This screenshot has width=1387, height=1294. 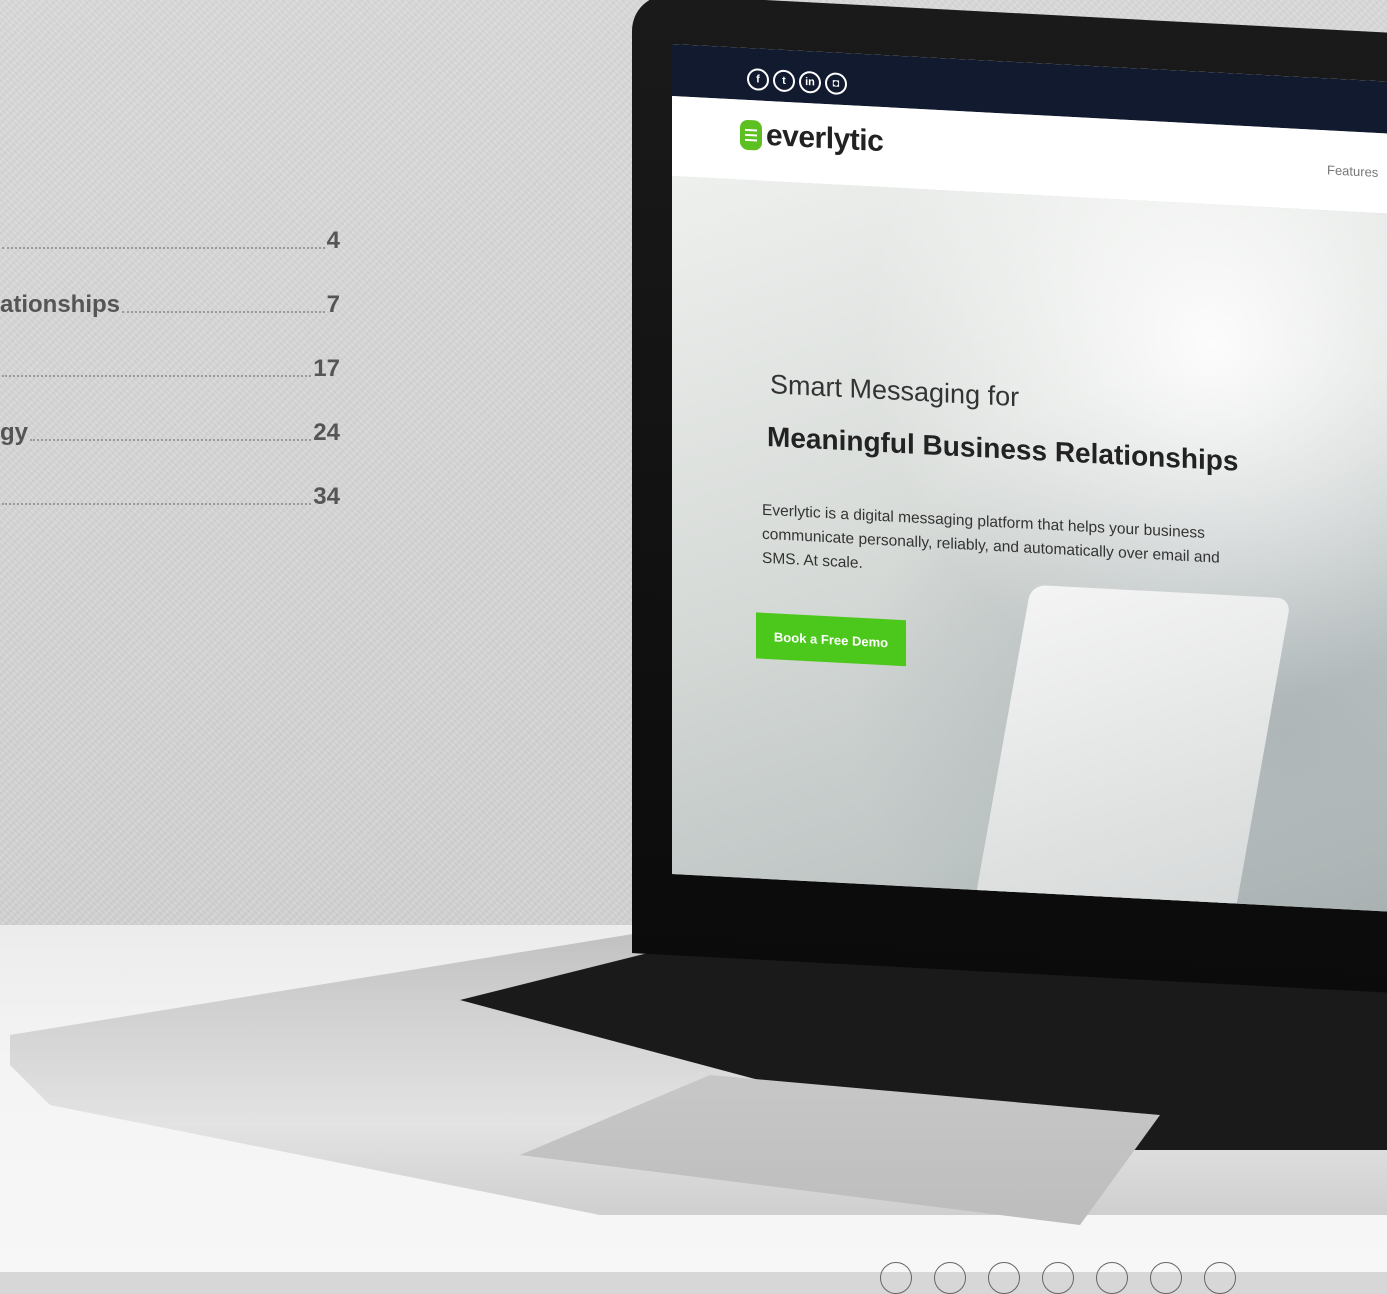 I want to click on social-links: f t in ◘, so click(x=797, y=81).